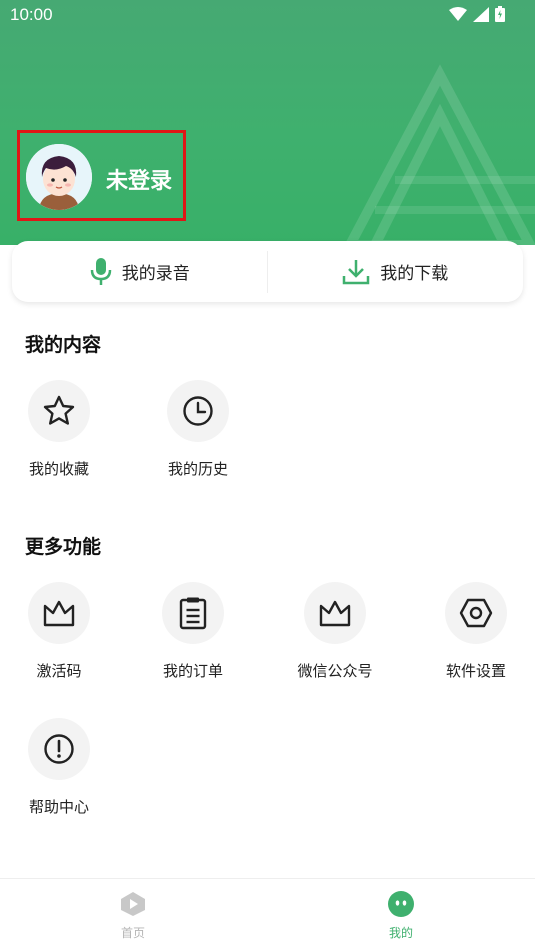 The image size is (535, 951). I want to click on divider, so click(267, 272).